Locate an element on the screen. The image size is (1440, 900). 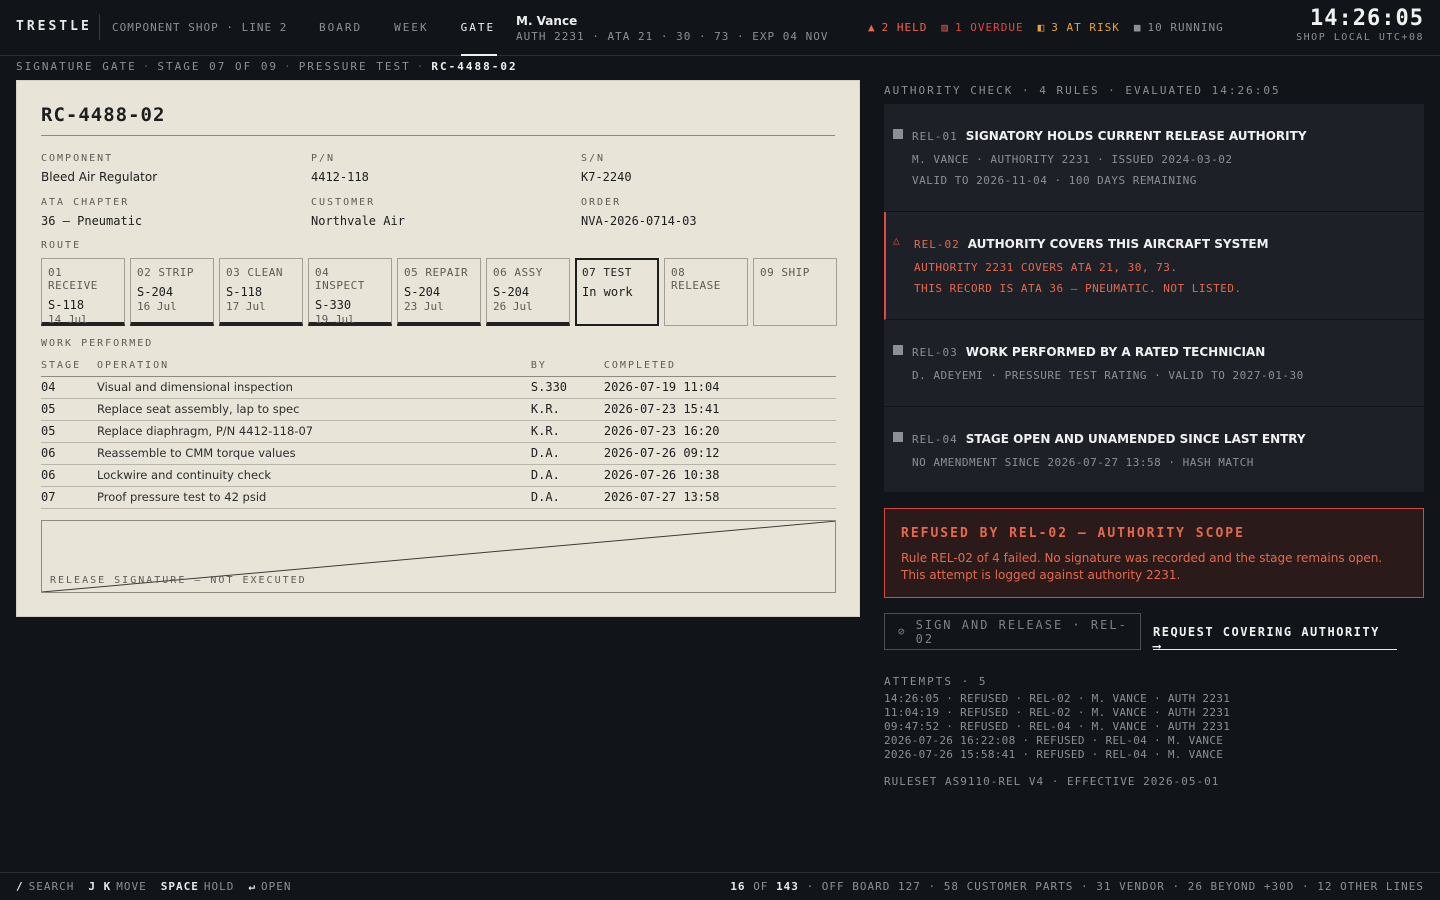
risk-label: 3 AT RISK is located at coordinates (1085, 27).